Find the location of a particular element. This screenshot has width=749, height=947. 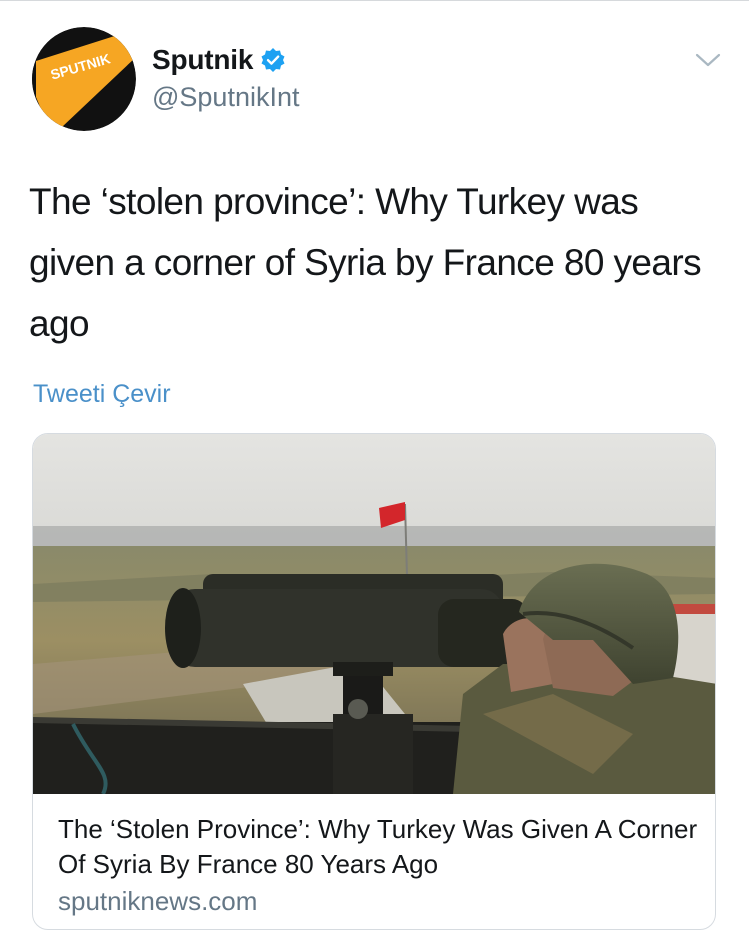

chevron-down-icon is located at coordinates (708, 60).